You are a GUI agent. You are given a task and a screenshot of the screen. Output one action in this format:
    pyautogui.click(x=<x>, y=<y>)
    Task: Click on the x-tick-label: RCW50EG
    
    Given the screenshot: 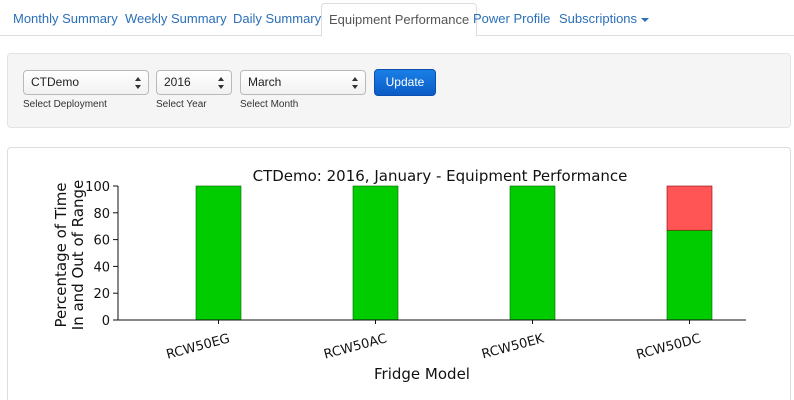 What is the action you would take?
    pyautogui.click(x=198, y=346)
    